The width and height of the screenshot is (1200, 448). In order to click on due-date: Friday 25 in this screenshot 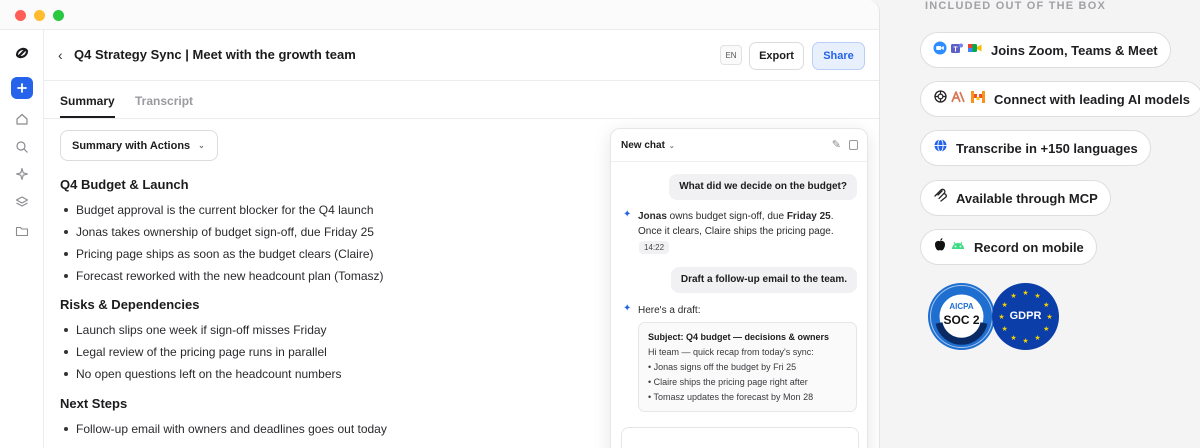, I will do `click(808, 216)`.